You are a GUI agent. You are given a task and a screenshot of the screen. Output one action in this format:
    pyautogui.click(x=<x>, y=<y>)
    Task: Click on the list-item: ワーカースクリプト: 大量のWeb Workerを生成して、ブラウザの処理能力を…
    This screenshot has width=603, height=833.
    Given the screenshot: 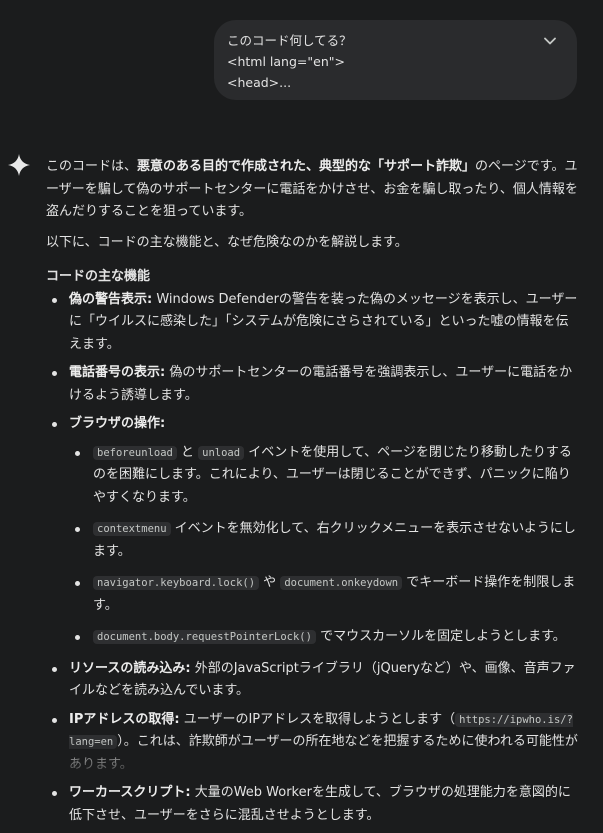 What is the action you would take?
    pyautogui.click(x=313, y=804)
    